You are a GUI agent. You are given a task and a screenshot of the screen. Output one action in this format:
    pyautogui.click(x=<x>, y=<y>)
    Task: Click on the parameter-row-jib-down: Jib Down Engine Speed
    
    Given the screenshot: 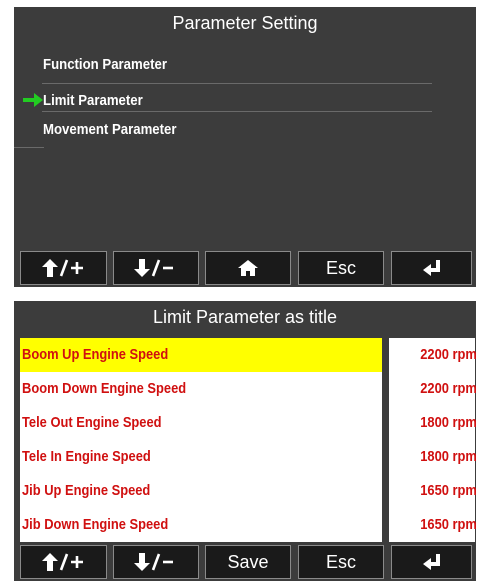 What is the action you would take?
    pyautogui.click(x=201, y=525)
    